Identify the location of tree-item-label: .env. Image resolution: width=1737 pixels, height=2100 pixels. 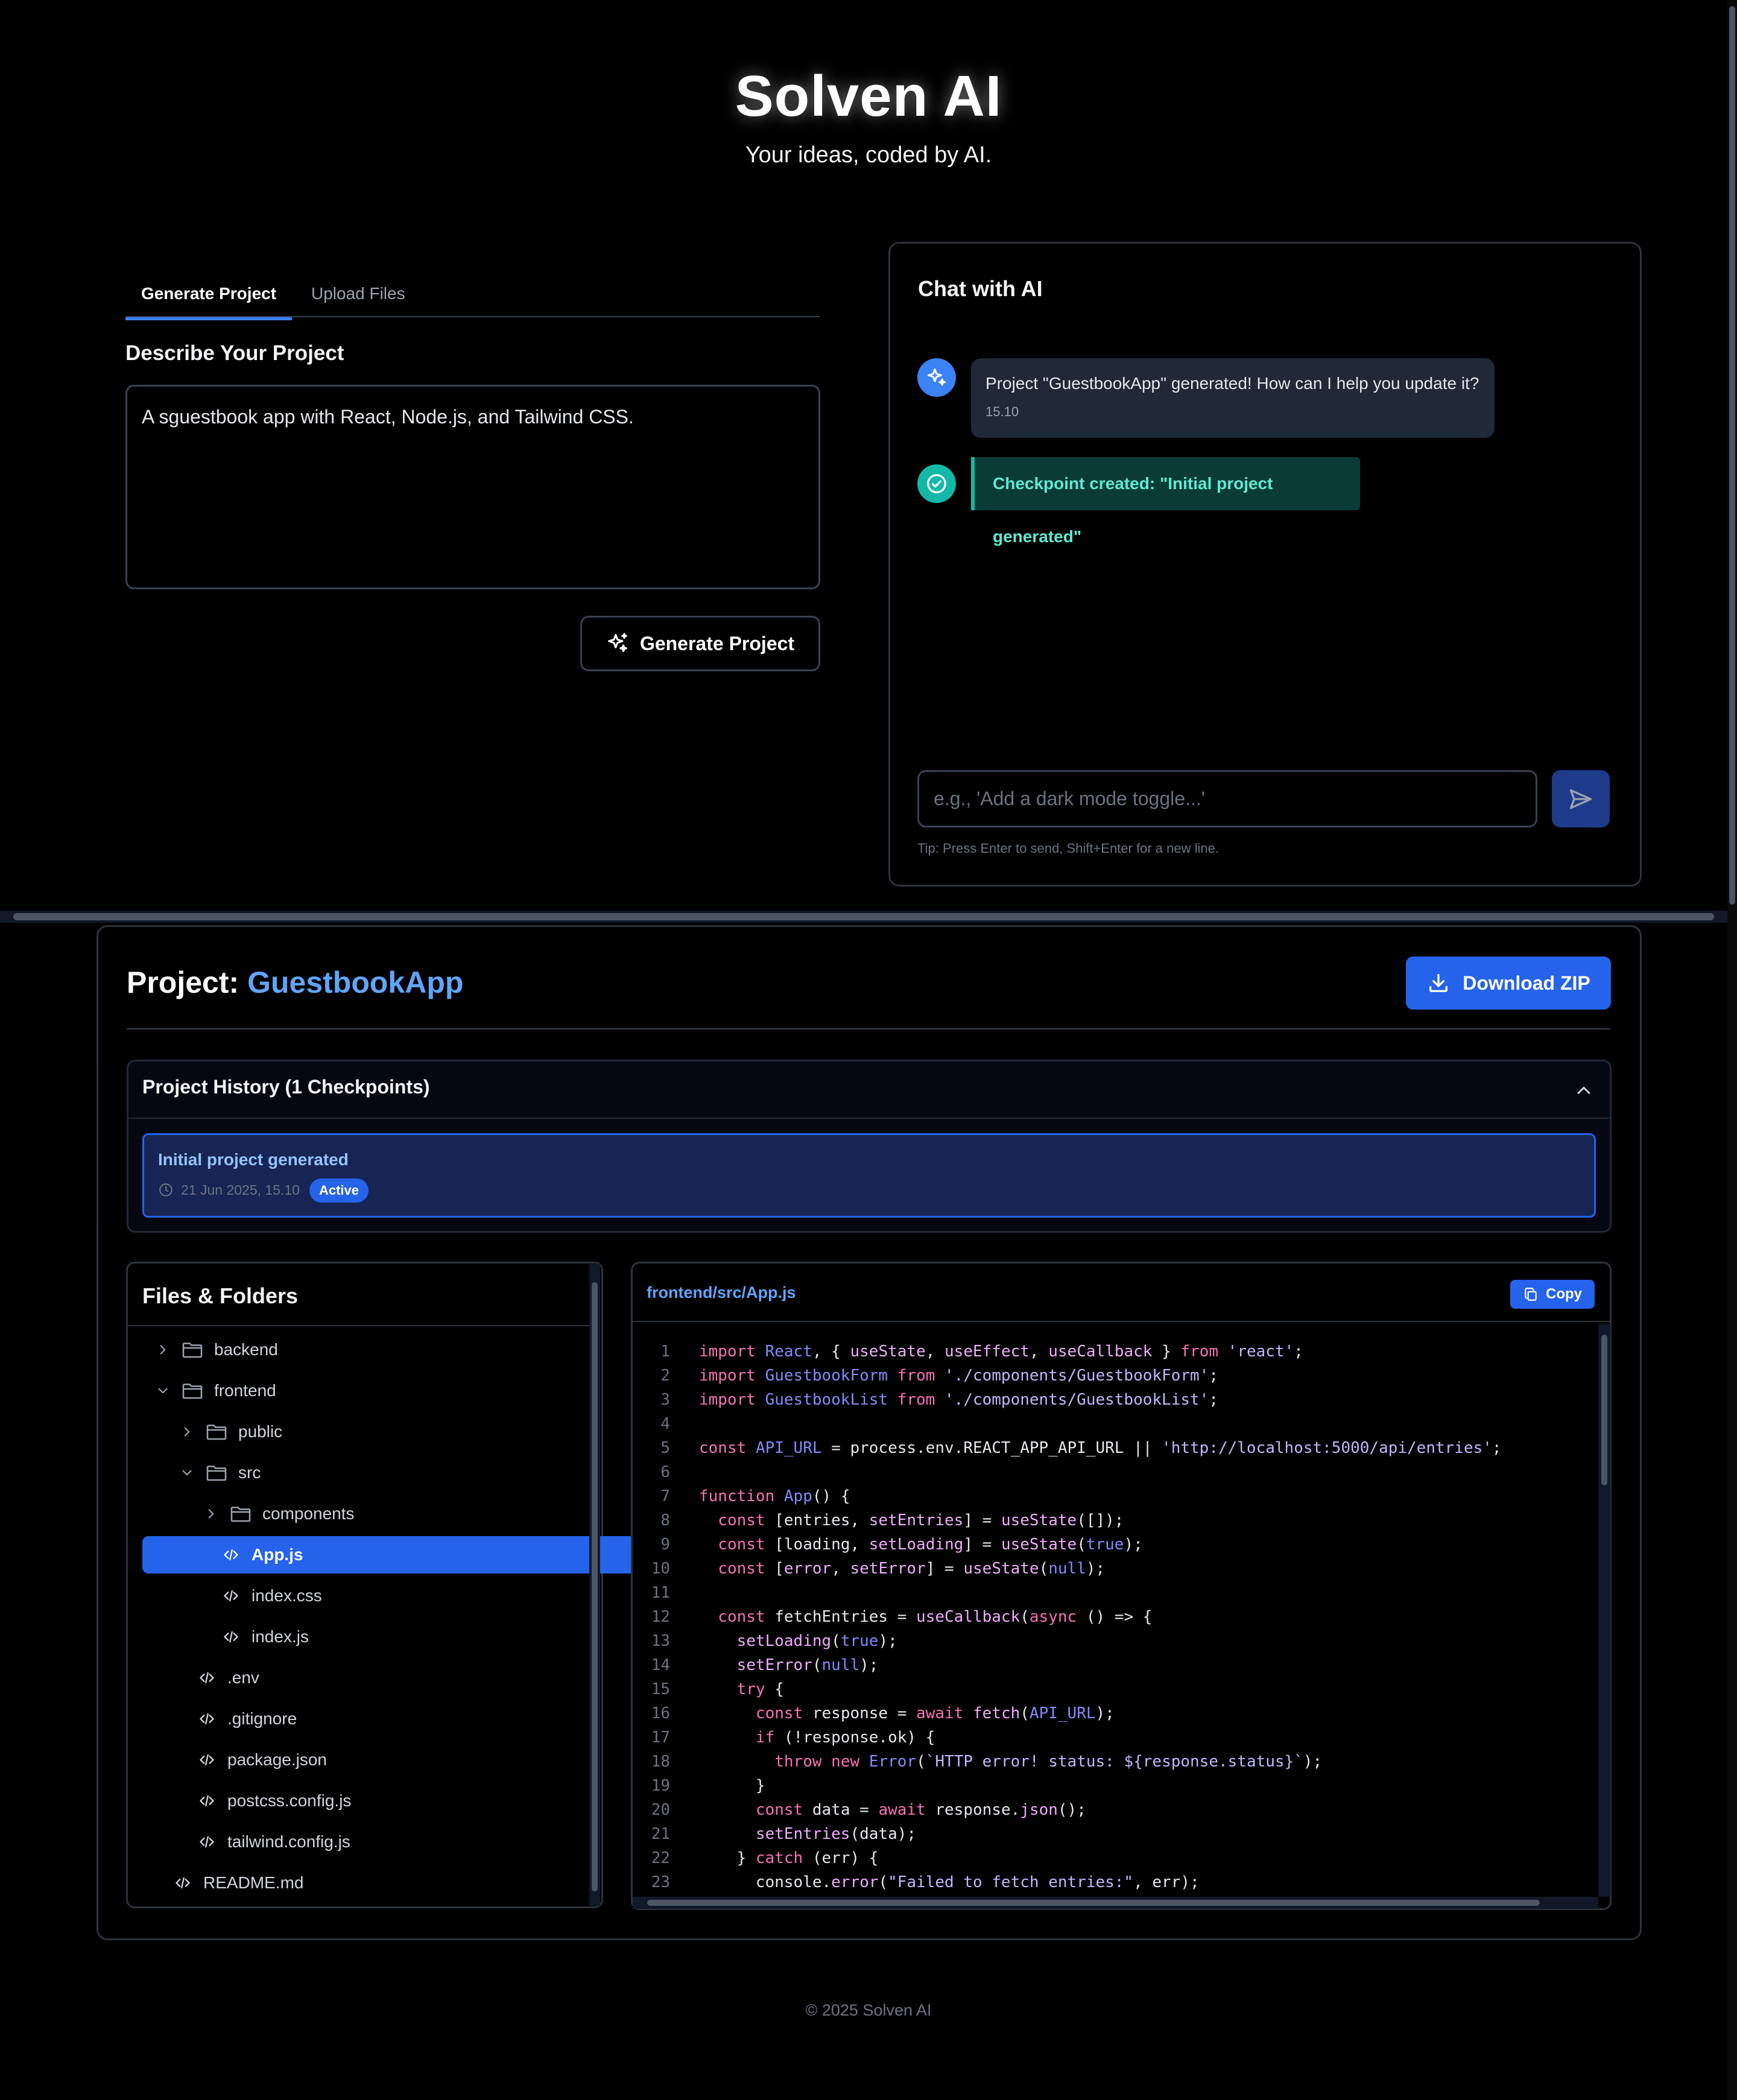
(243, 1677).